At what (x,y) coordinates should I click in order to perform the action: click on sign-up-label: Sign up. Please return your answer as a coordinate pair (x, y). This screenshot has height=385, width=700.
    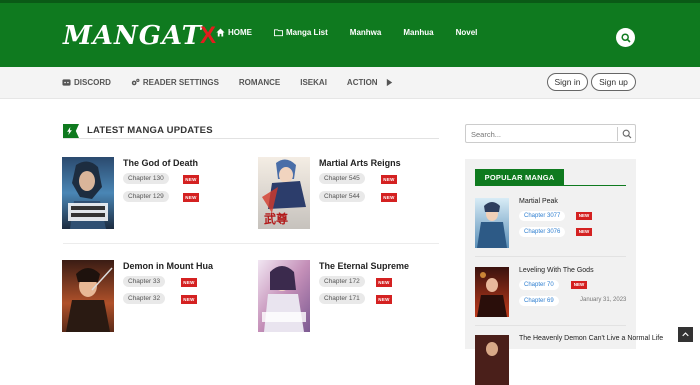
    Looking at the image, I should click on (613, 82).